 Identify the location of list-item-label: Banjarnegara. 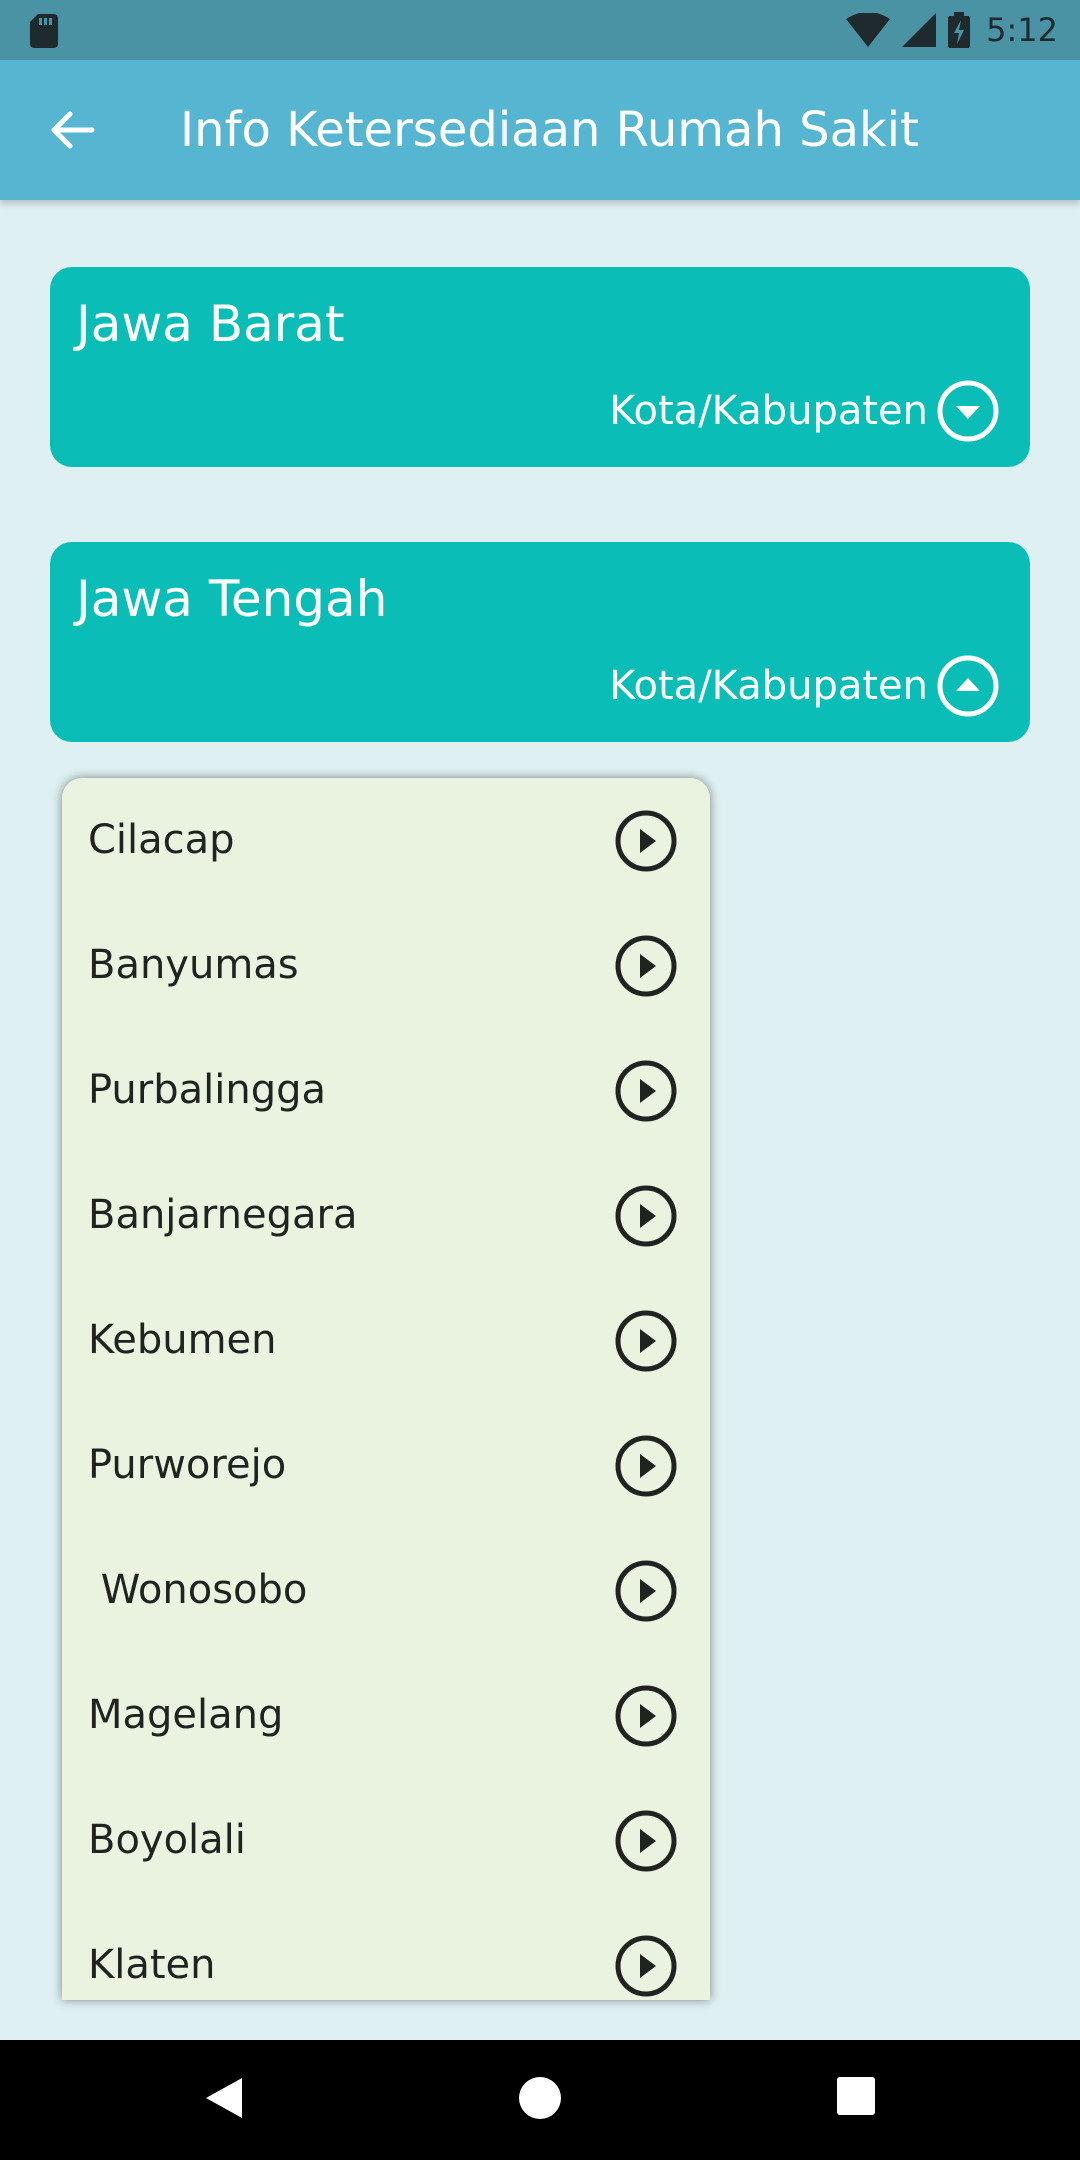
(223, 1215).